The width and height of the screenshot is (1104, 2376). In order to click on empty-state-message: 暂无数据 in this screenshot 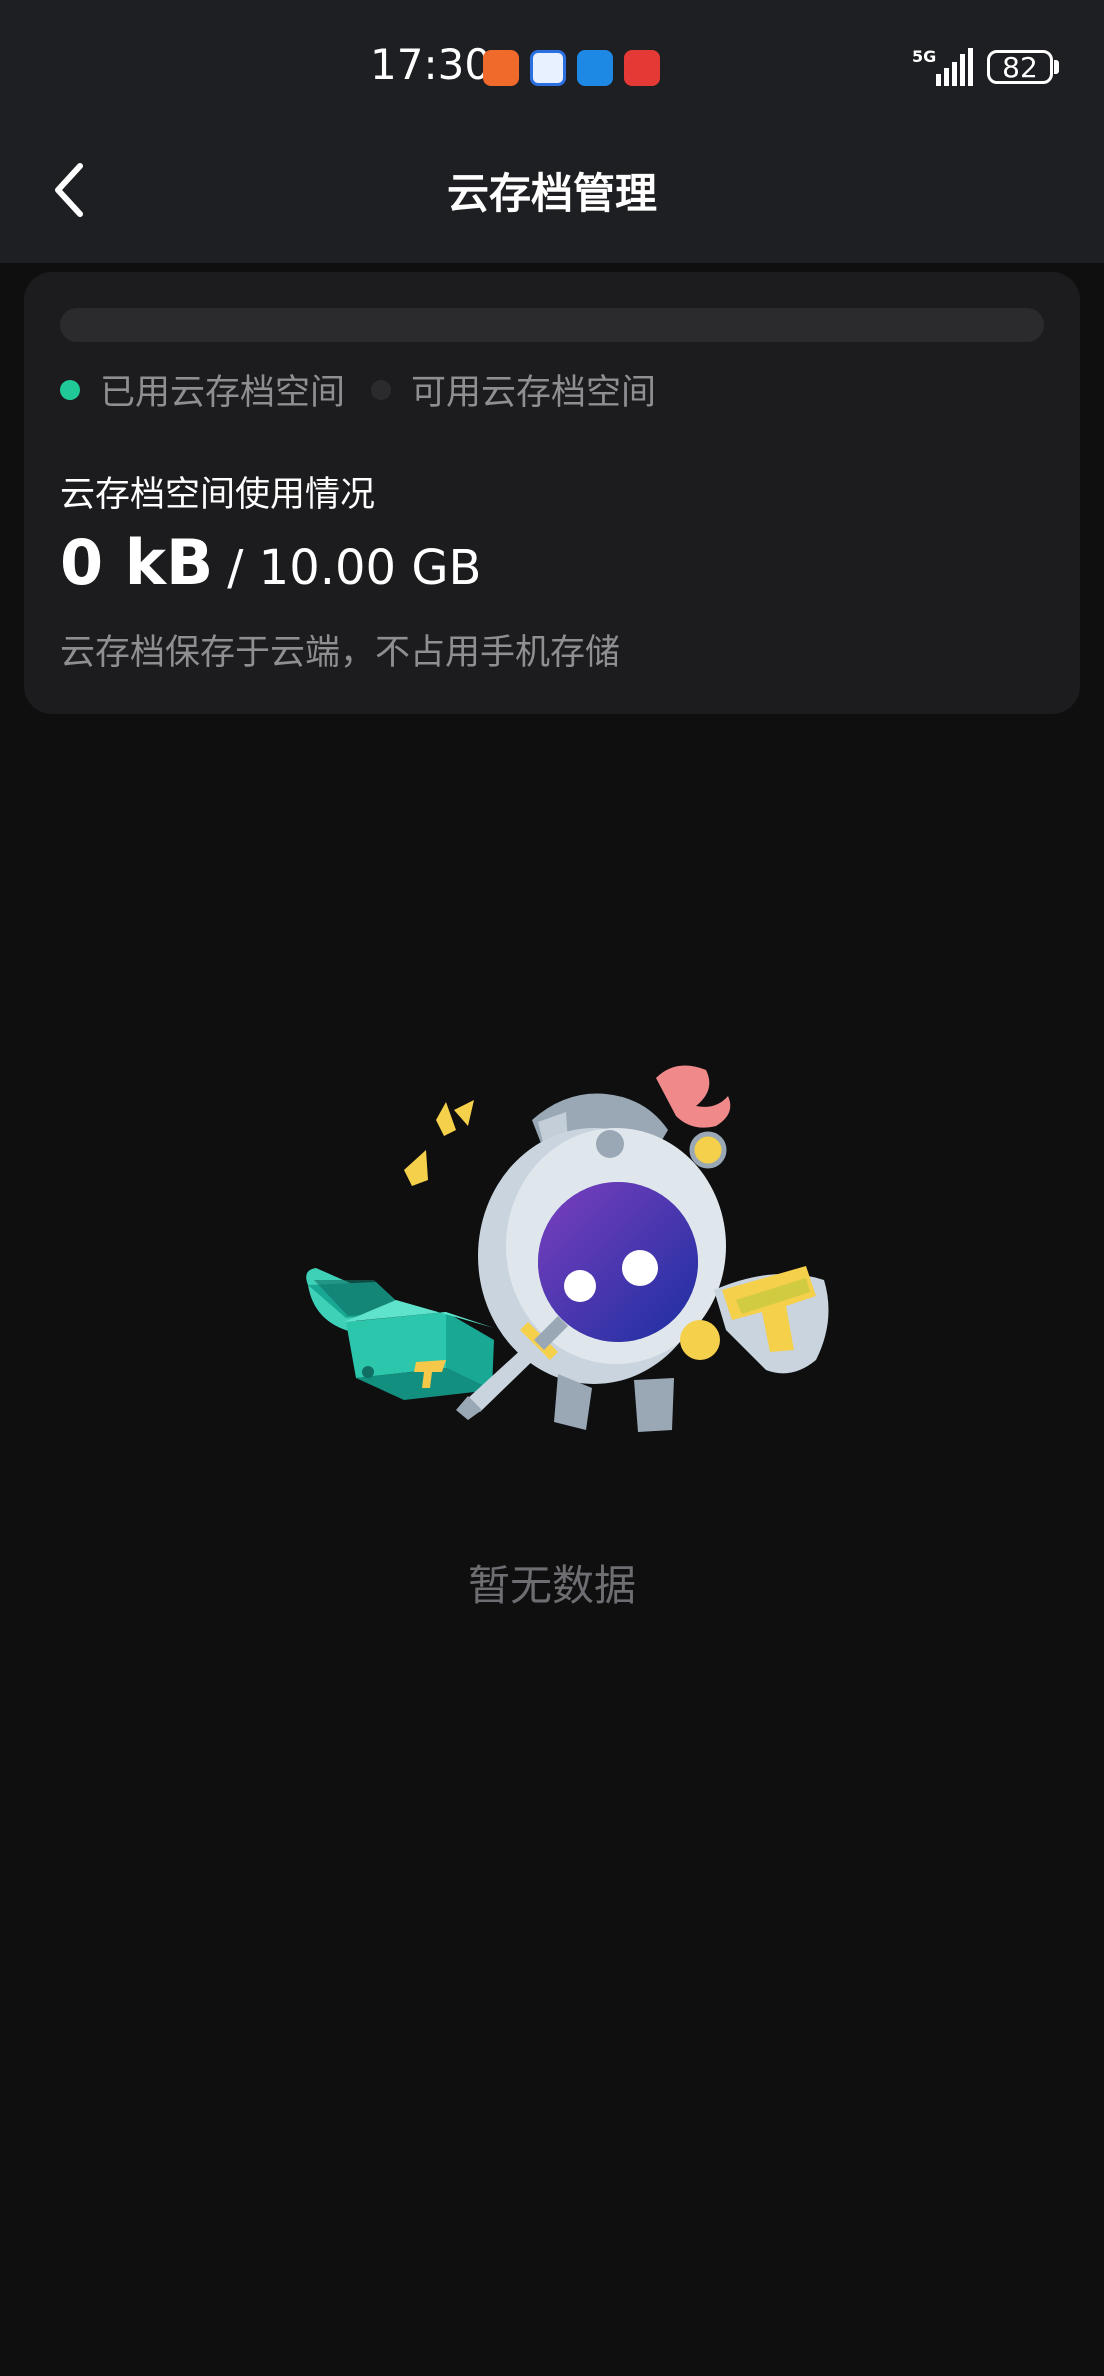, I will do `click(551, 1585)`.